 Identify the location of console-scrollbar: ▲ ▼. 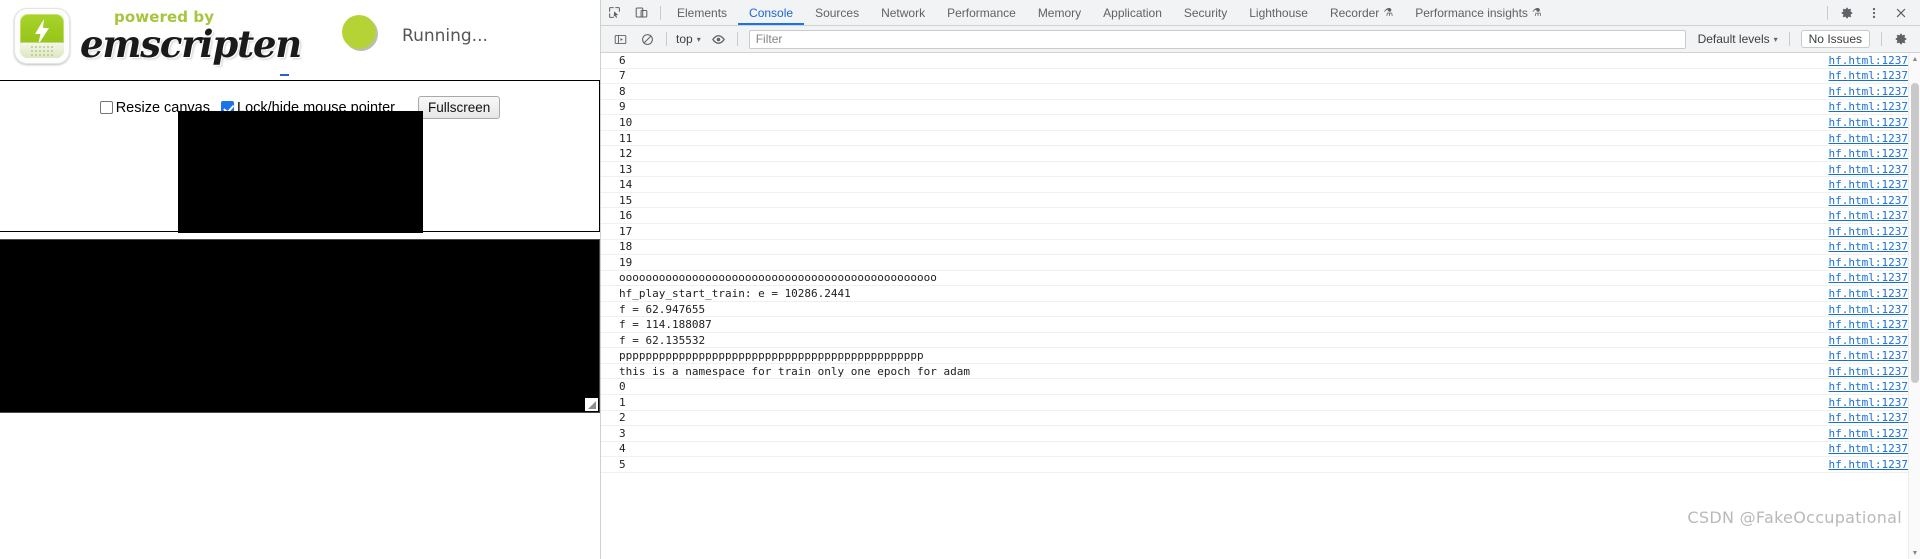
(1914, 306).